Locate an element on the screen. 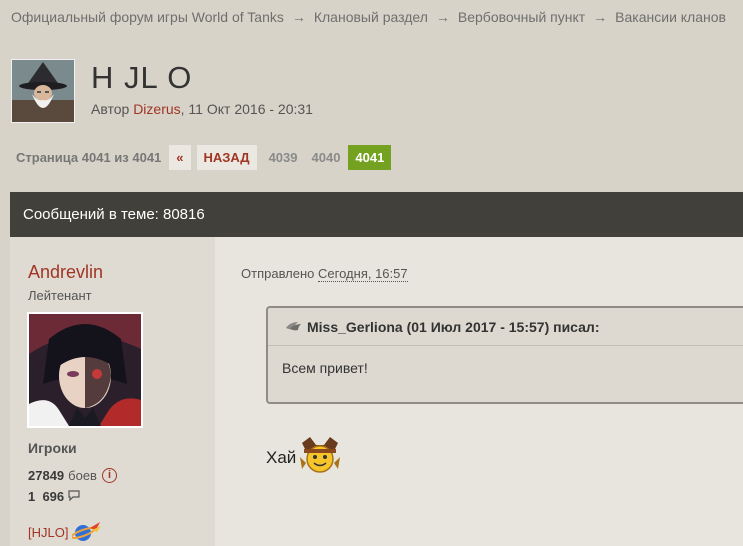 This screenshot has width=743, height=546. battles-count: 27849 is located at coordinates (46, 475).